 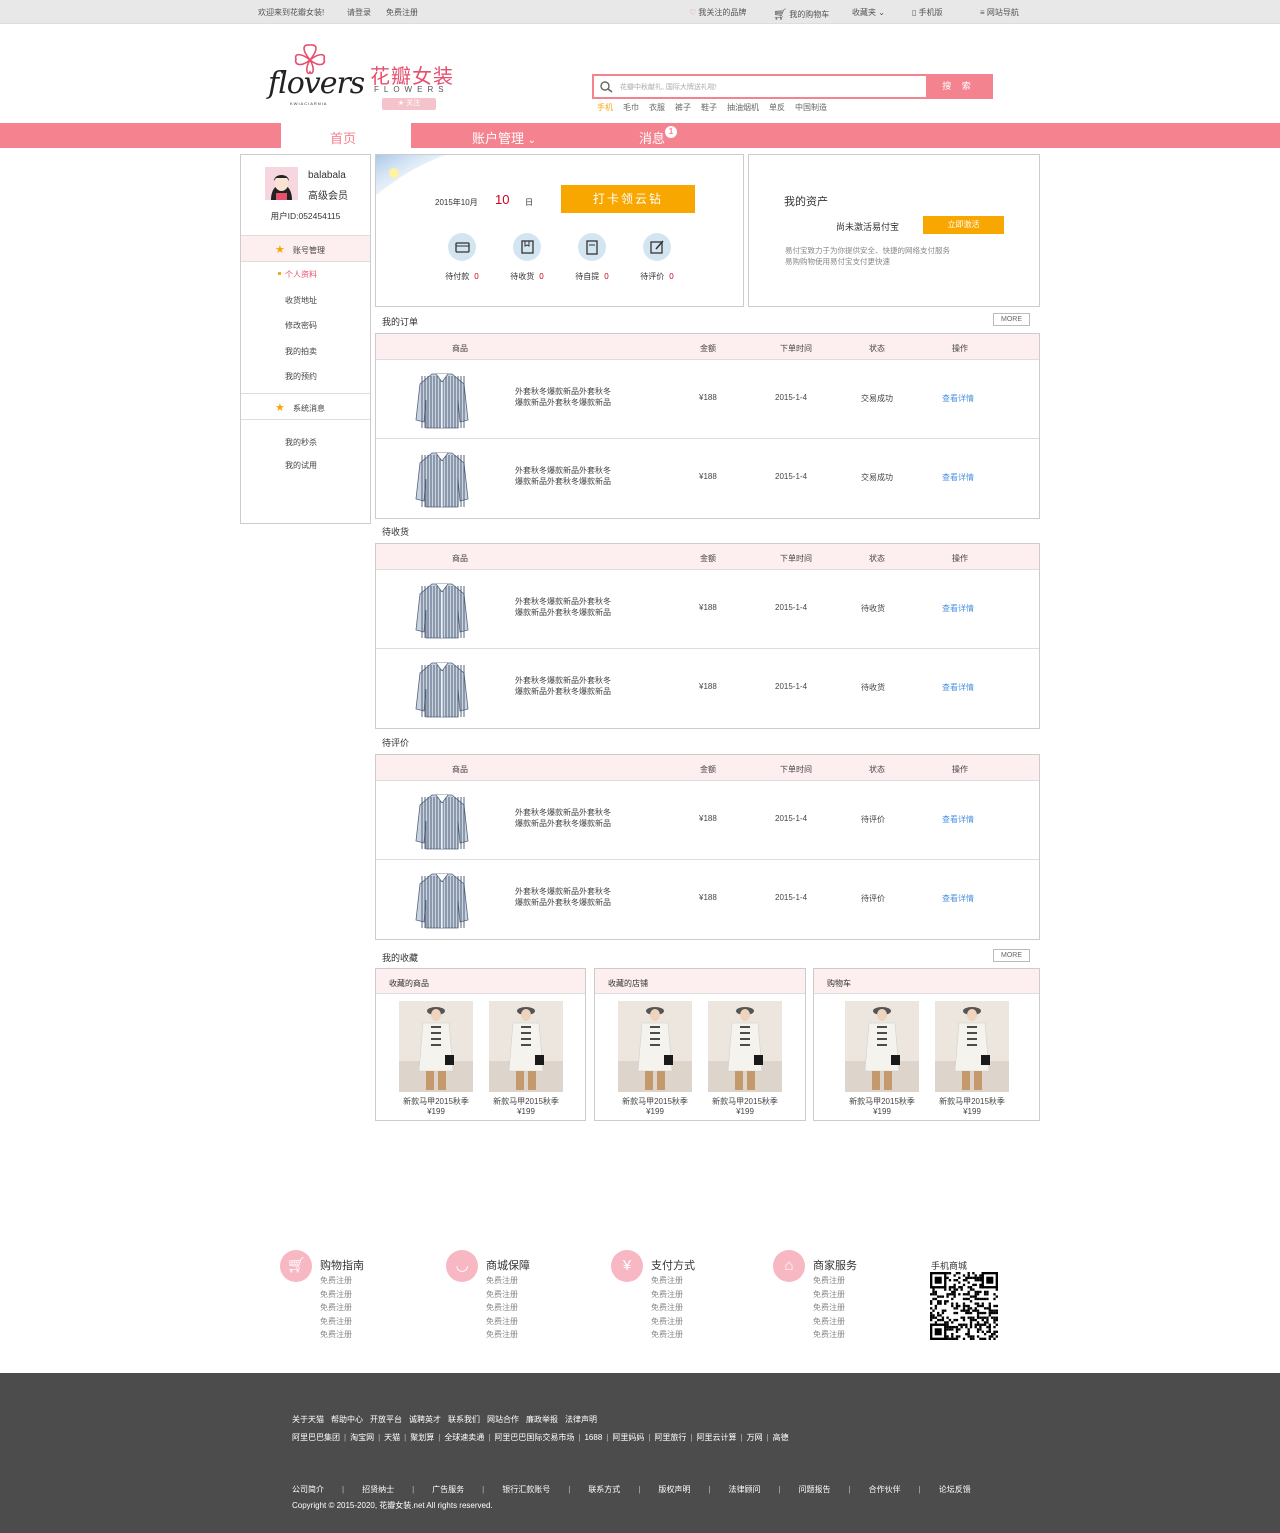 I want to click on sidebar-item-profile: 个人资料, so click(x=297, y=274).